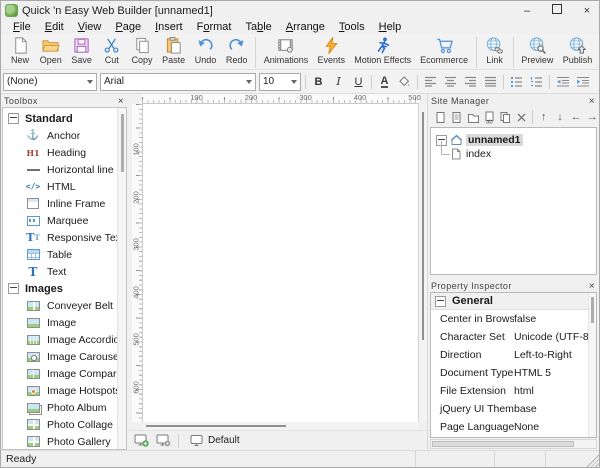  What do you see at coordinates (64, 271) in the screenshot?
I see `toolbox-item-text: Text` at bounding box center [64, 271].